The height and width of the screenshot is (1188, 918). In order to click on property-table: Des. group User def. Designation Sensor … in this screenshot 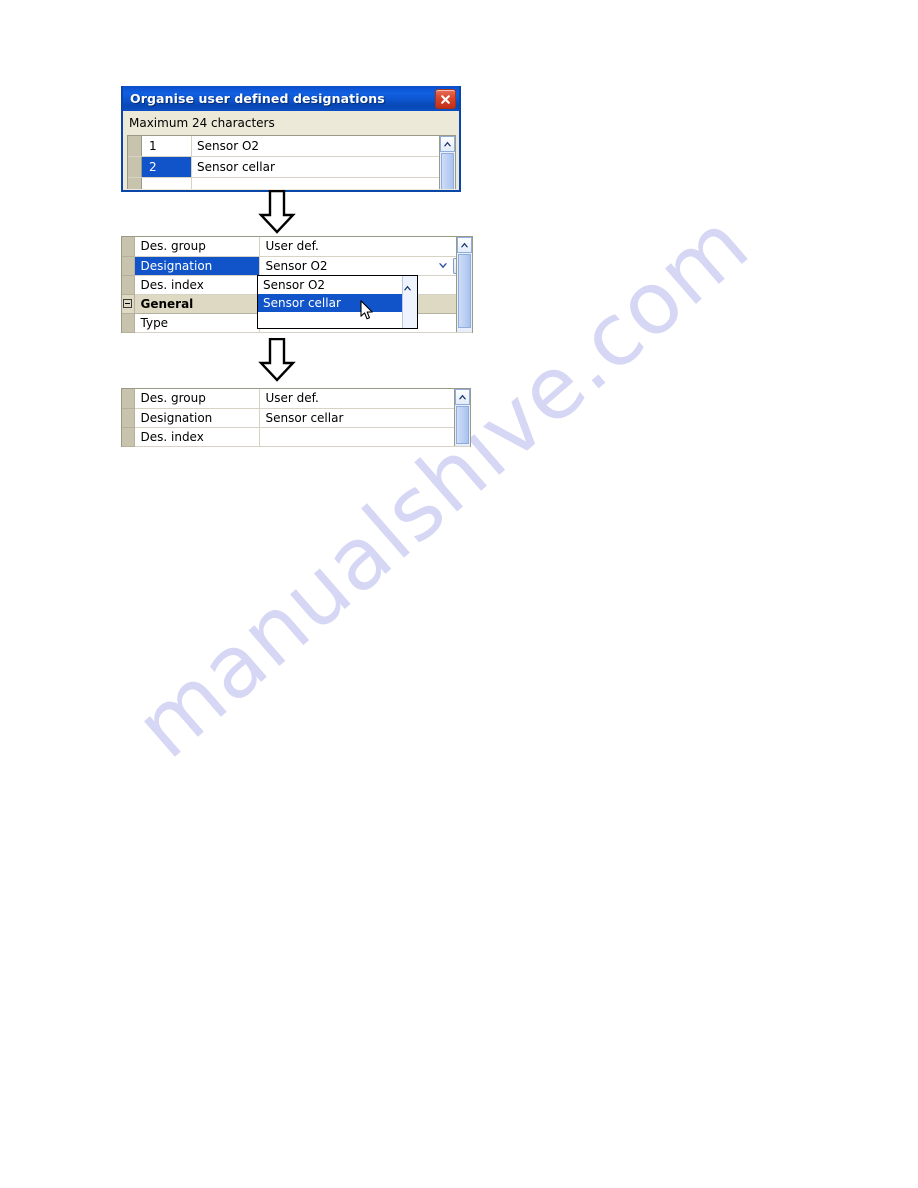, I will do `click(296, 418)`.